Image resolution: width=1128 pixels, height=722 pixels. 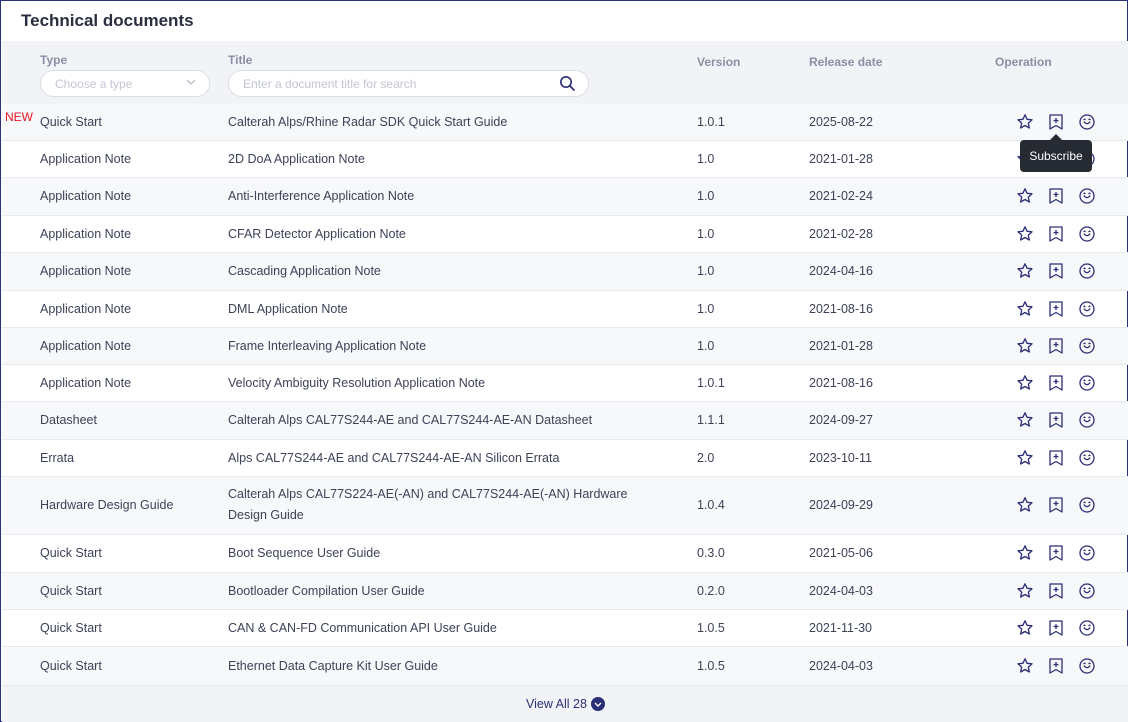 What do you see at coordinates (107, 505) in the screenshot?
I see `document-type: Hardware Design Guide` at bounding box center [107, 505].